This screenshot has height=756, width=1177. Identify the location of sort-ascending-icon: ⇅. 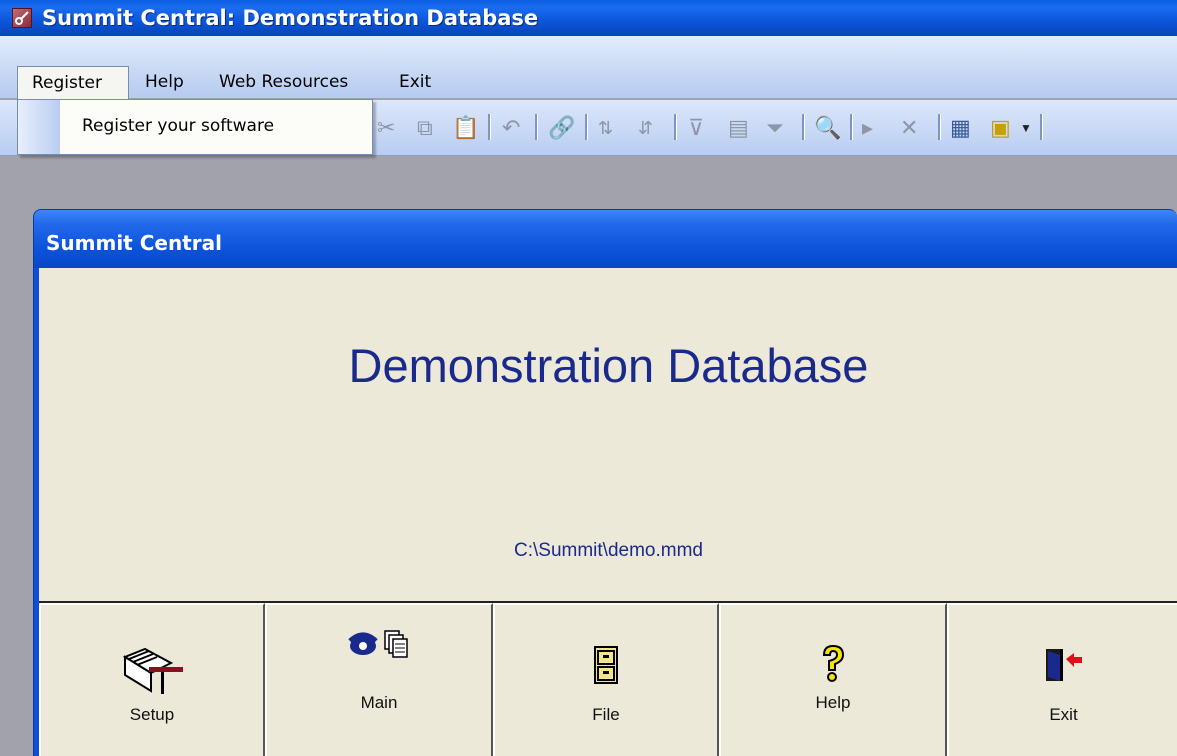
(605, 128).